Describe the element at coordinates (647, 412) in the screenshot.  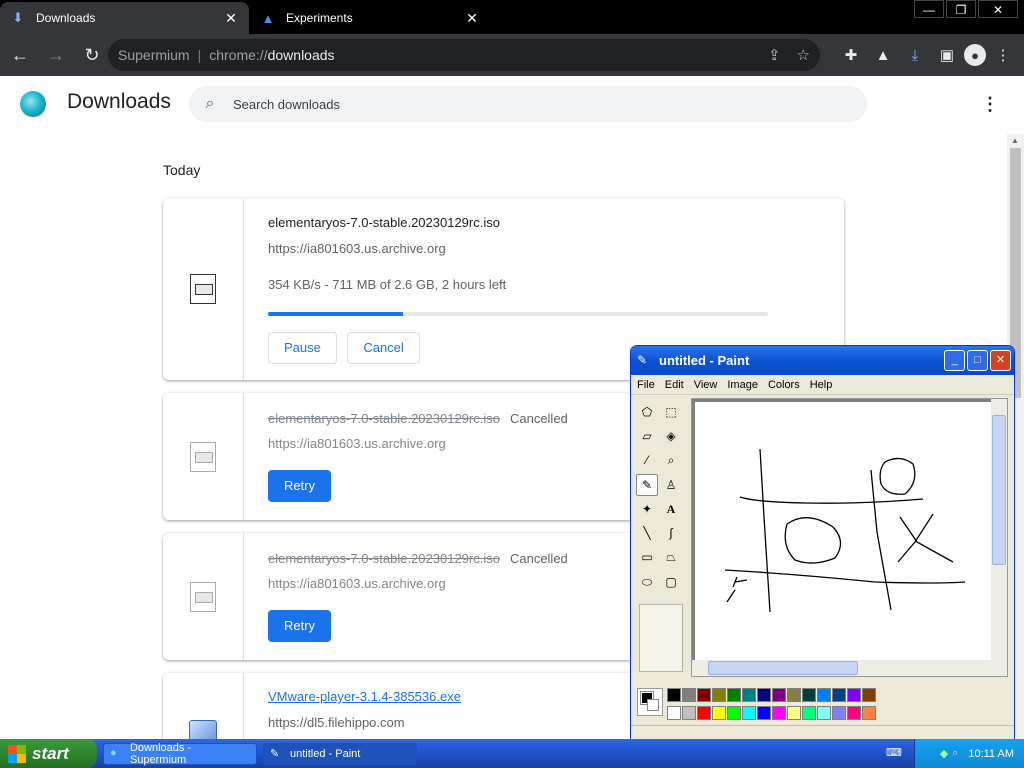
I see `free-select-icon: ⬠` at that location.